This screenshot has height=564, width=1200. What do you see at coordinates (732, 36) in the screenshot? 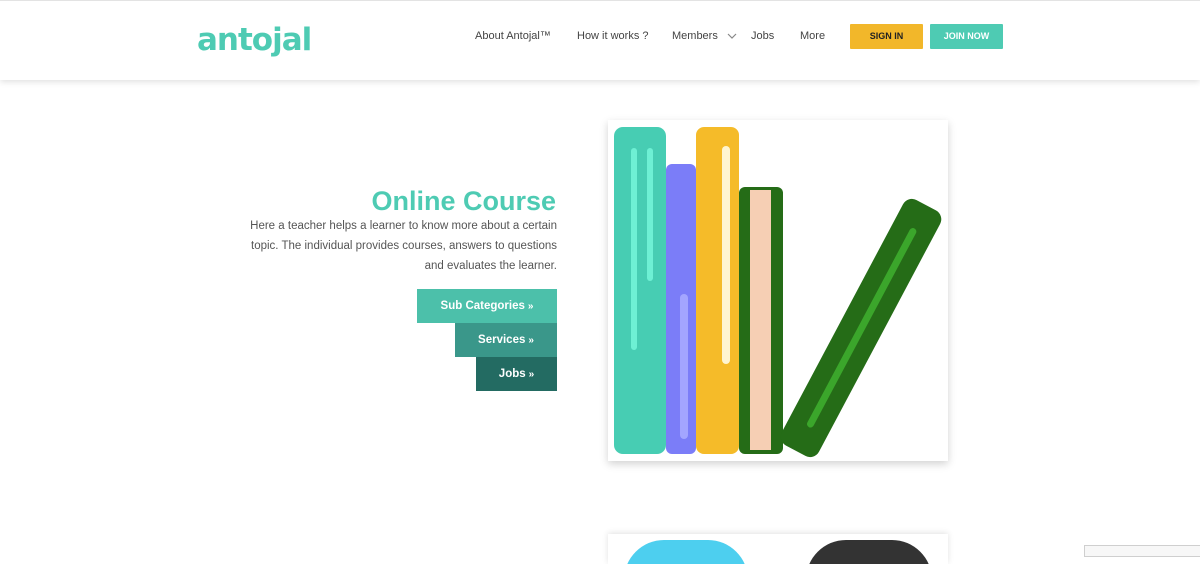
I see `chevron-down-icon` at bounding box center [732, 36].